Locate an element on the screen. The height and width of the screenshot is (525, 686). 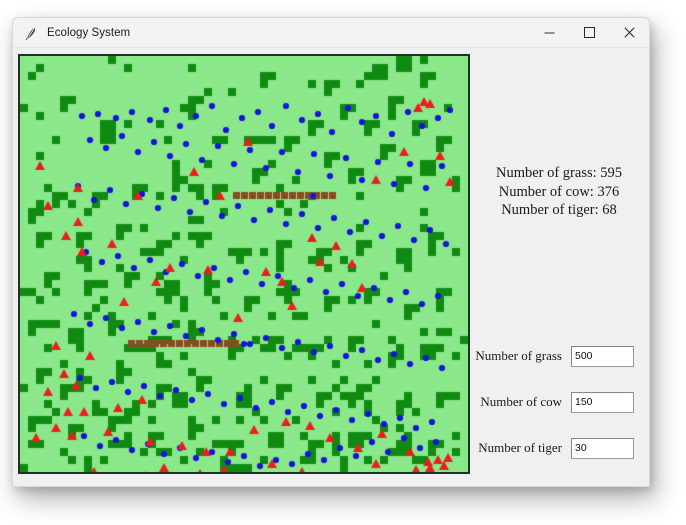
tiger-count-input: 30 is located at coordinates (602, 448).